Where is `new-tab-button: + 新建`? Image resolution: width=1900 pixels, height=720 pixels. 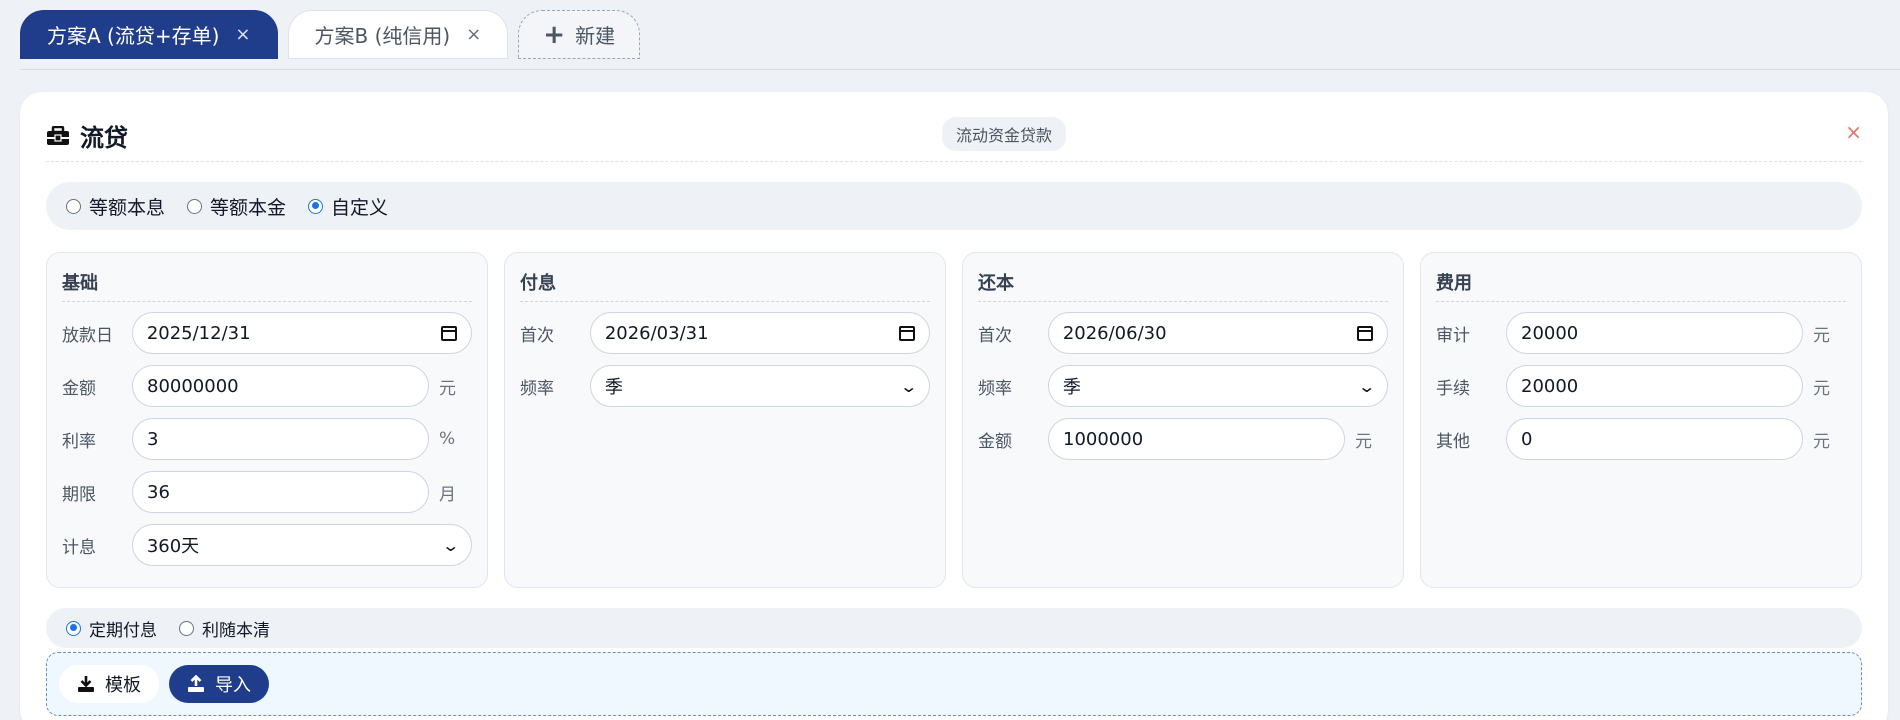
new-tab-button: + 新建 is located at coordinates (579, 34).